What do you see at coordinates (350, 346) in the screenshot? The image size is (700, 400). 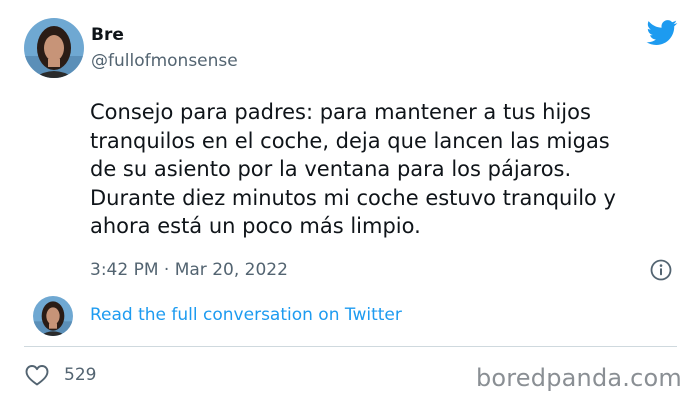 I see `divider` at bounding box center [350, 346].